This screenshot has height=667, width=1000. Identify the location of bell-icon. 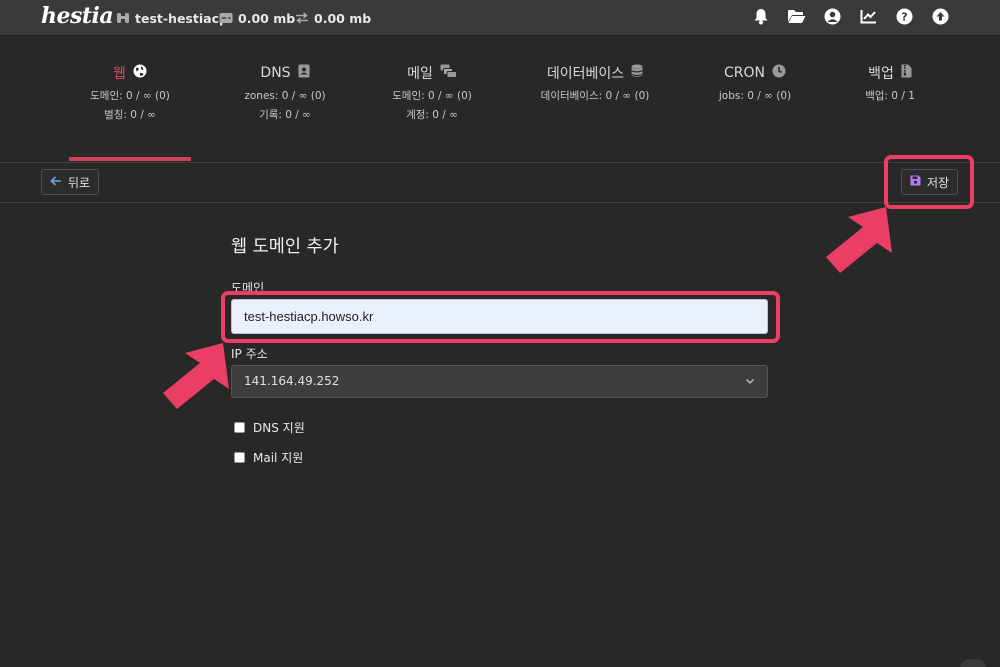
(760, 16).